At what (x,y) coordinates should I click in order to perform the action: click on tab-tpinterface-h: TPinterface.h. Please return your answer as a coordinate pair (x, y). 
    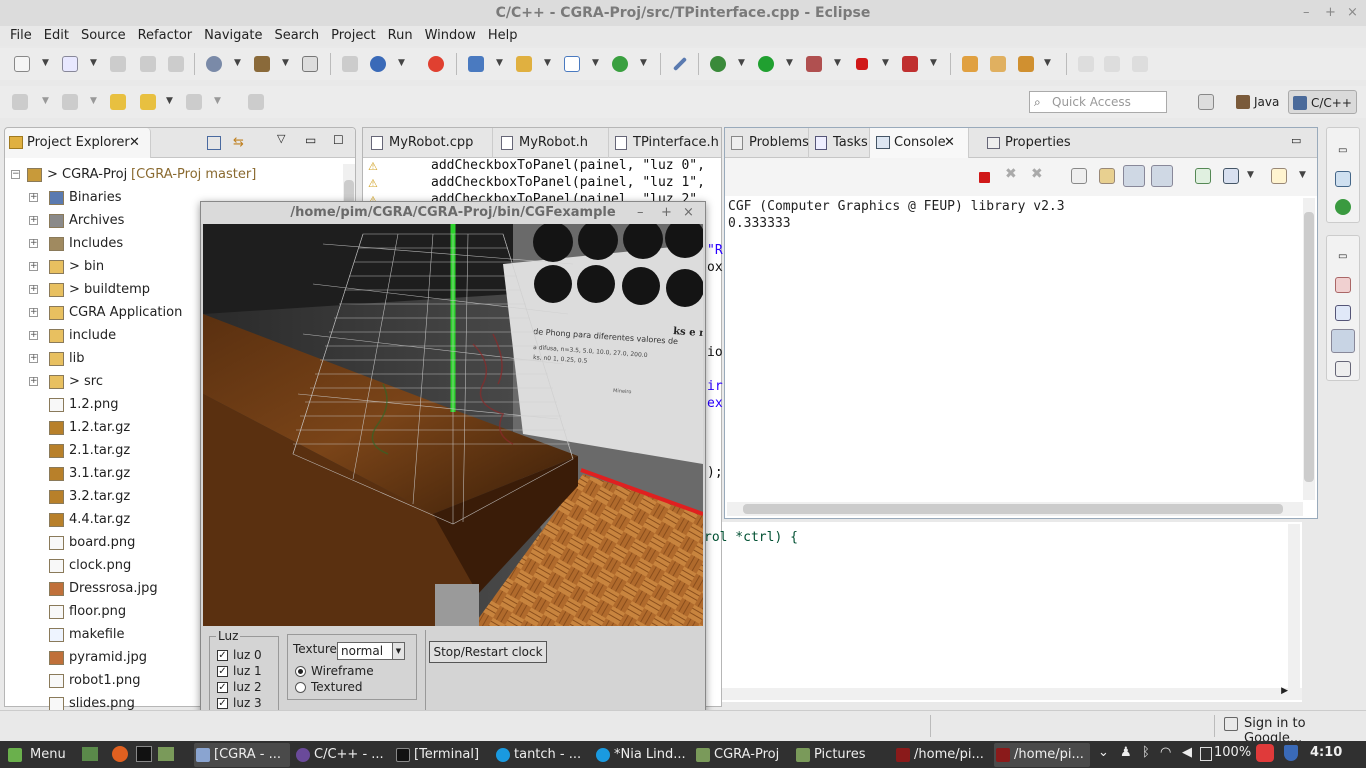
    Looking at the image, I should click on (665, 143).